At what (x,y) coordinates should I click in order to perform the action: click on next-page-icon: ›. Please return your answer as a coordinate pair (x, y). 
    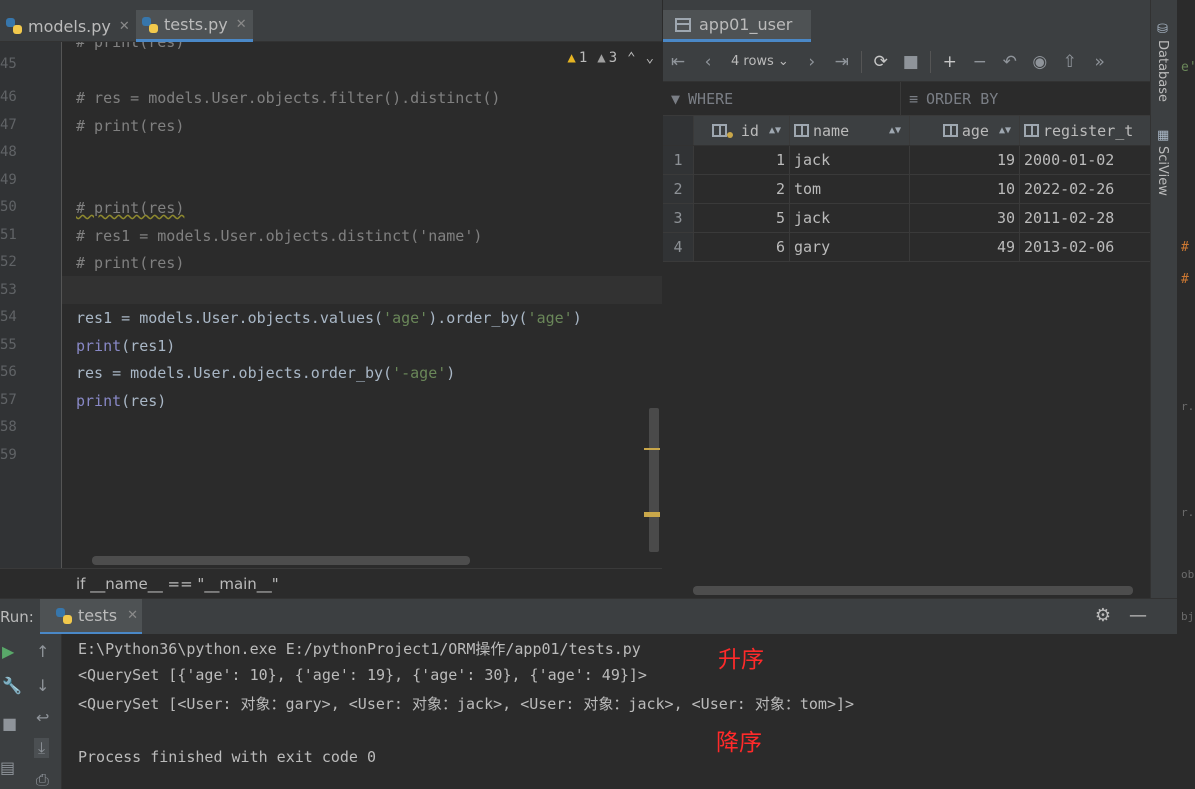
    Looking at the image, I should click on (812, 62).